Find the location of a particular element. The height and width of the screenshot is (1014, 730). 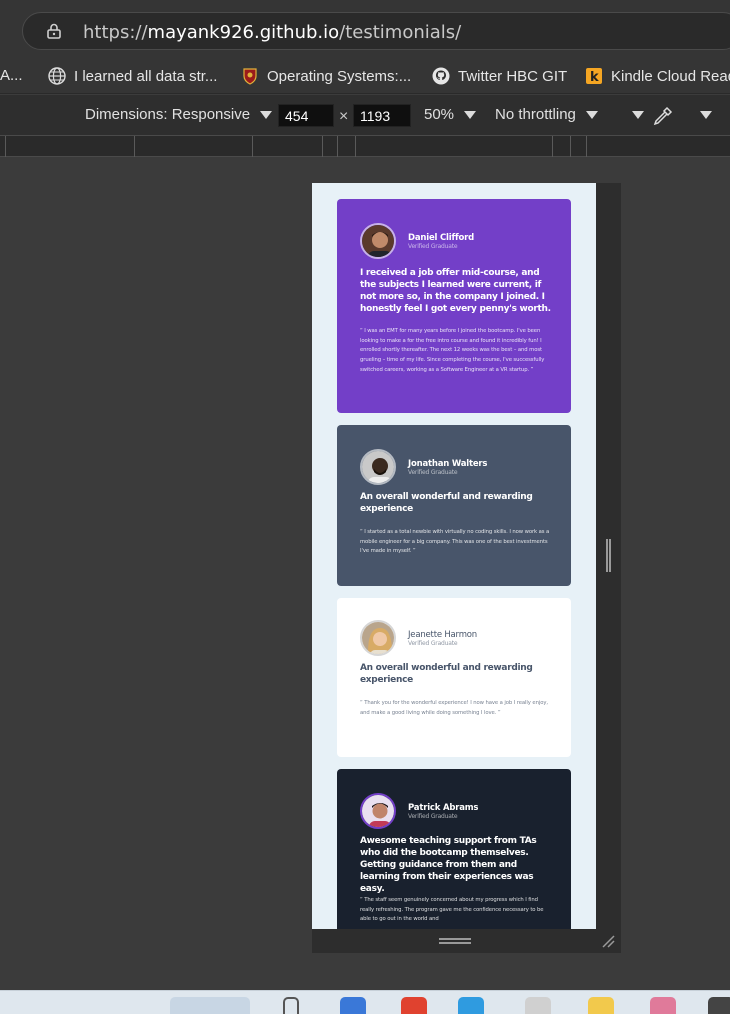

url-scheme: https:// is located at coordinates (115, 32).